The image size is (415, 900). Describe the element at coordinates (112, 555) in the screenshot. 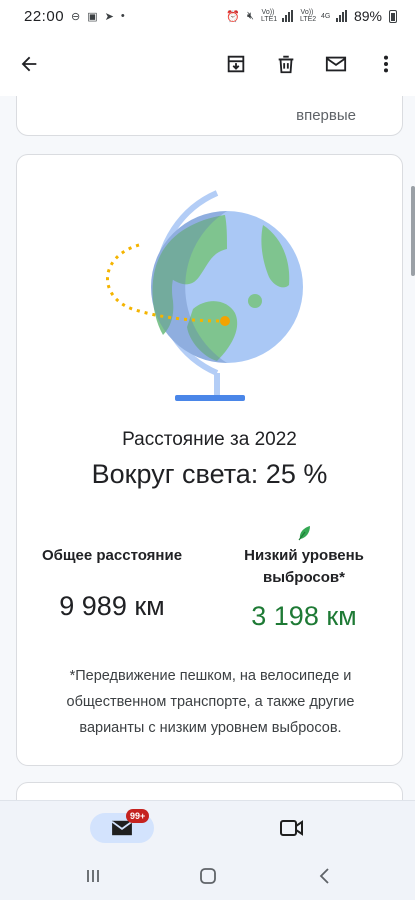

I see `total-distance-label: Общее расстояние` at that location.